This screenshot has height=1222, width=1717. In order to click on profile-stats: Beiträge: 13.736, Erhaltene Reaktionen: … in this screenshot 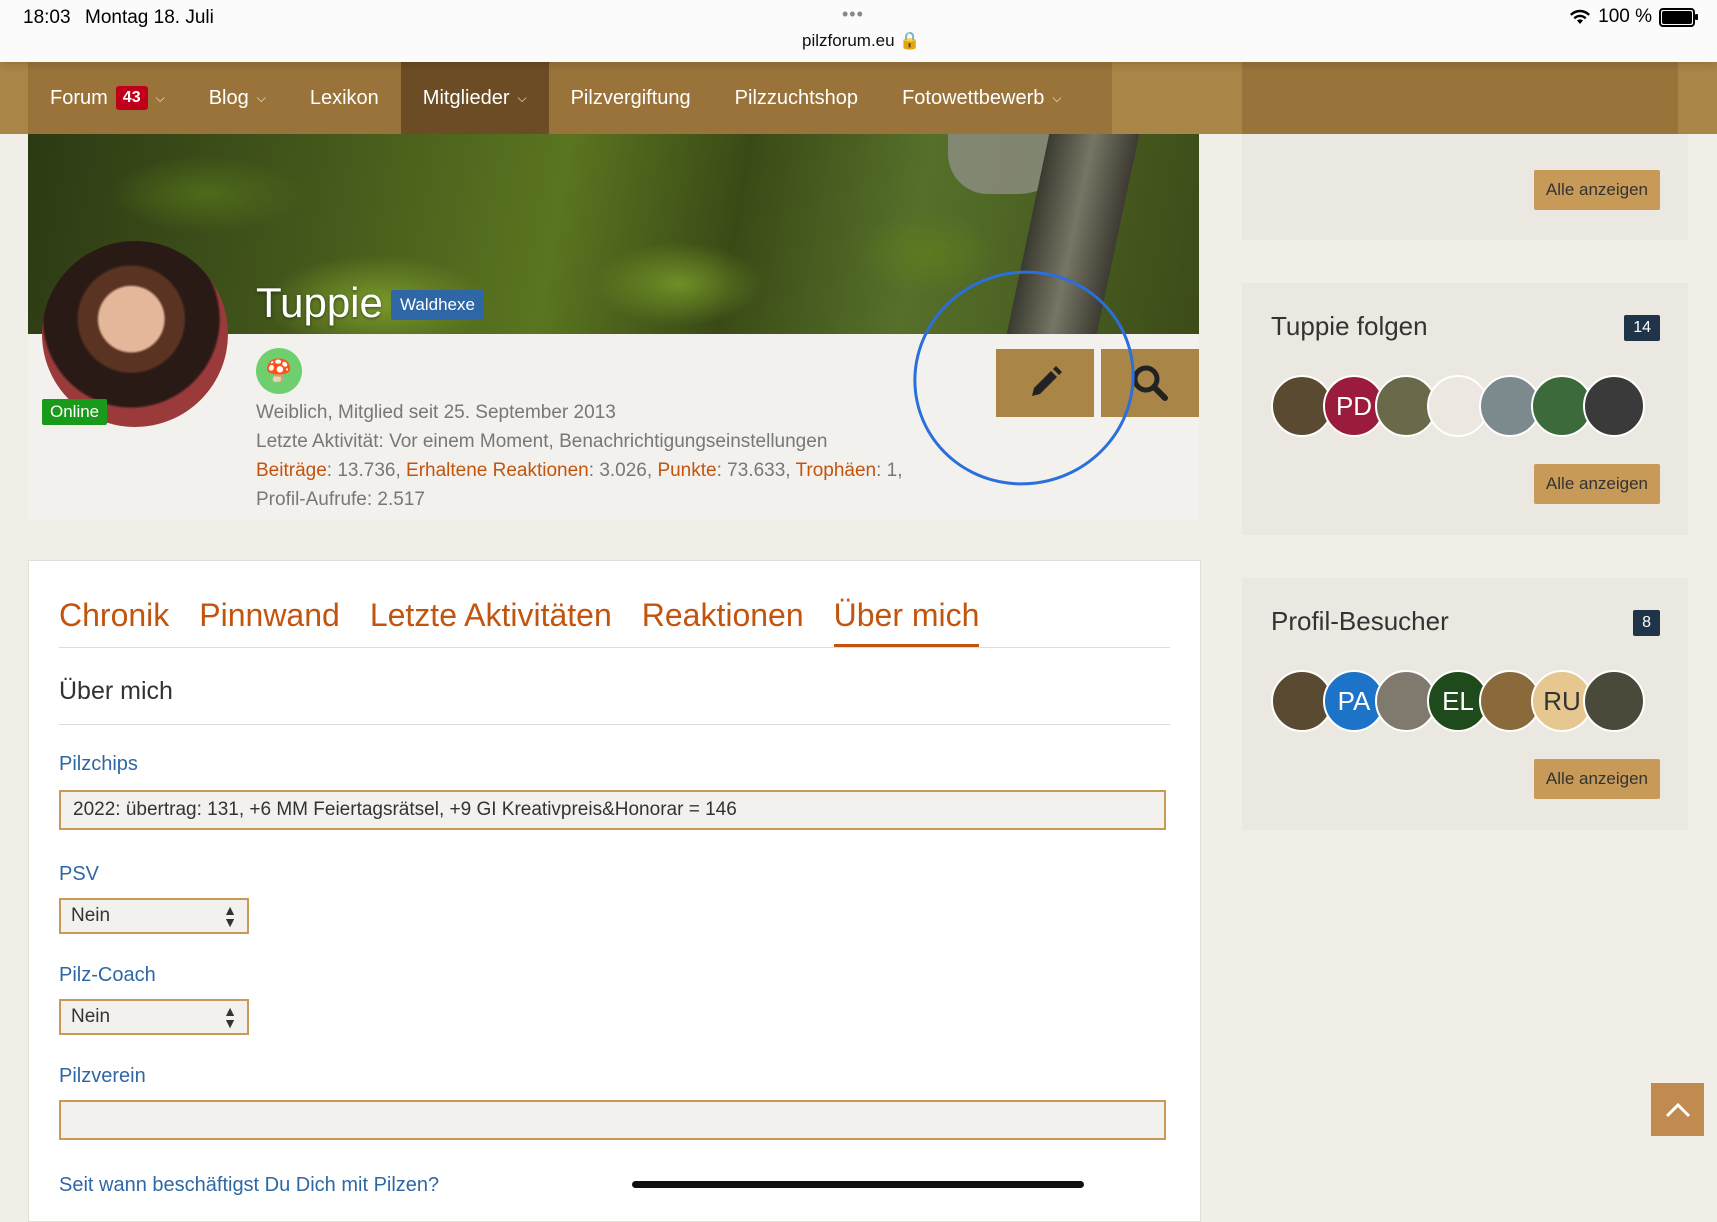, I will do `click(579, 470)`.